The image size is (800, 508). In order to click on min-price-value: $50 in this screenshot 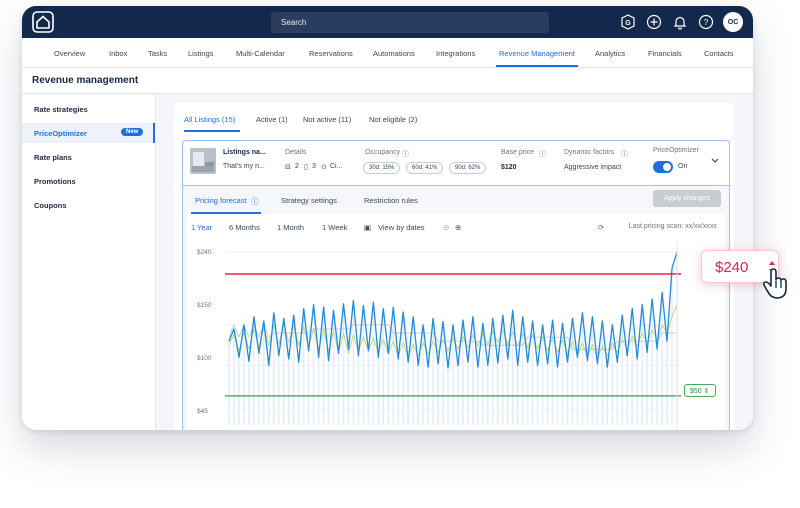, I will do `click(696, 391)`.